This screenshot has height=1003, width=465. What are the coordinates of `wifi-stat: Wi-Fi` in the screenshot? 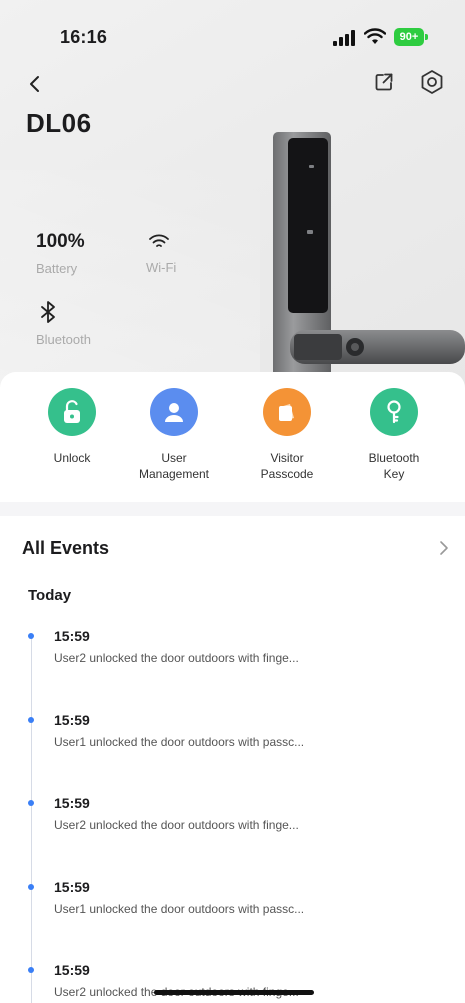 It's located at (161, 252).